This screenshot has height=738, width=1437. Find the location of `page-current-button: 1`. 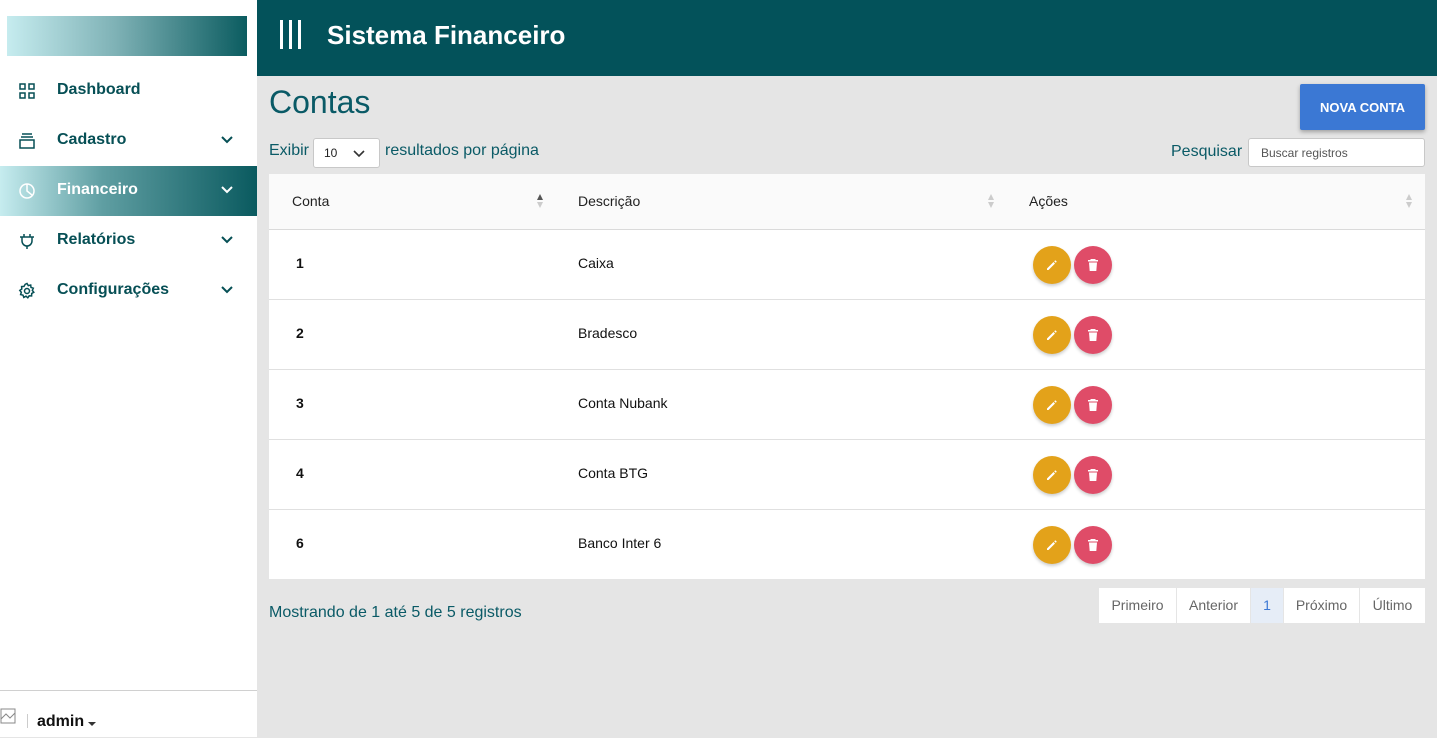

page-current-button: 1 is located at coordinates (1267, 605).